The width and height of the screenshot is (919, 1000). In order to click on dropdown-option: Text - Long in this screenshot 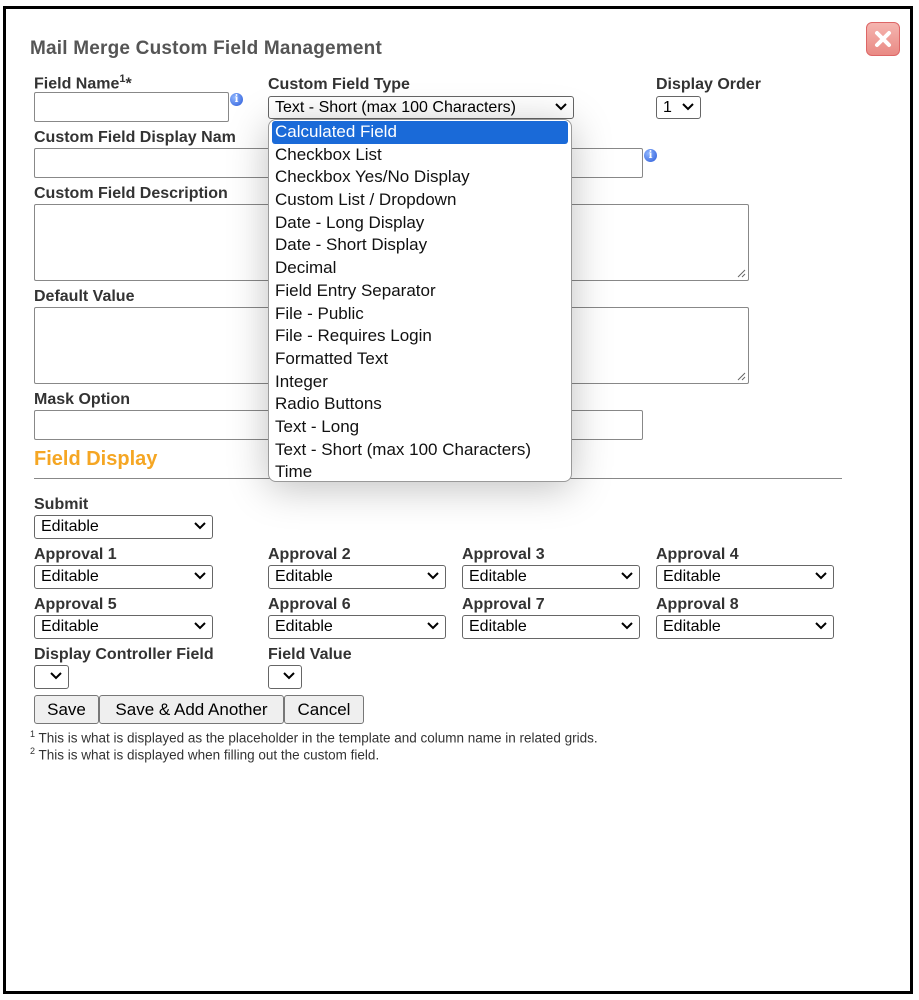, I will do `click(420, 427)`.